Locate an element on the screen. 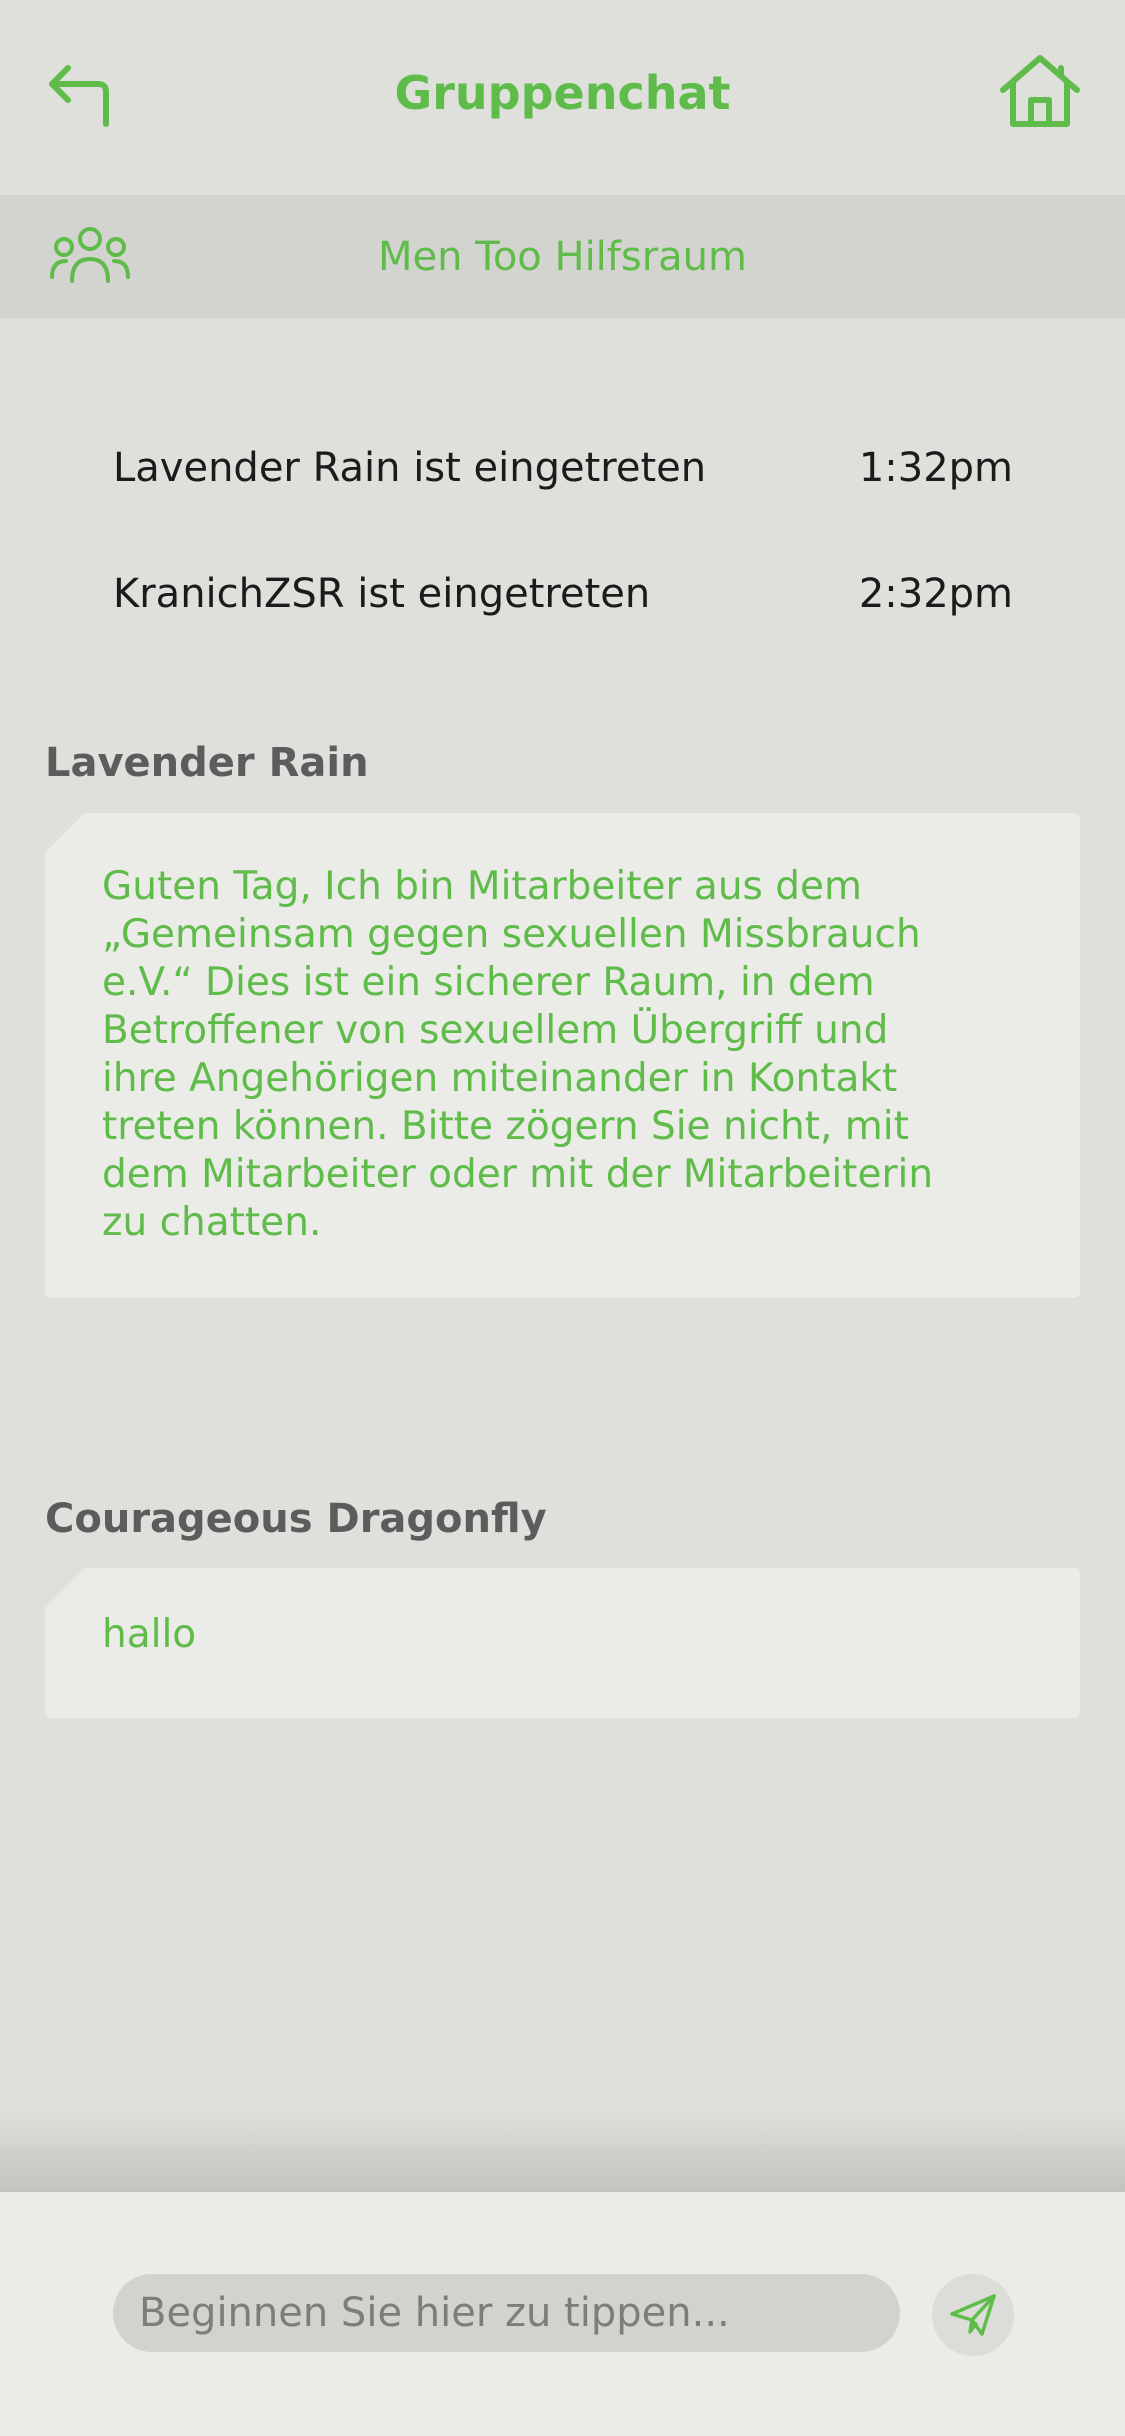 This screenshot has width=1125, height=2436. message-bubble: hallo is located at coordinates (562, 1643).